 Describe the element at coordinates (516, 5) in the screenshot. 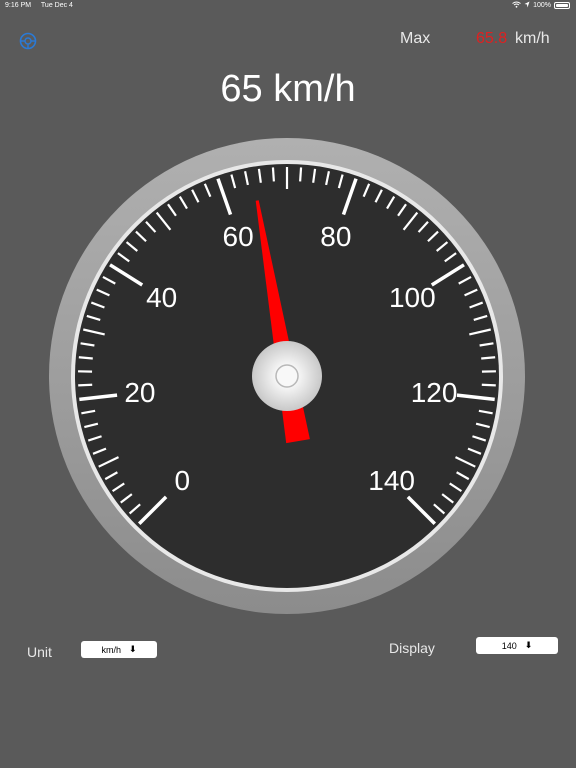

I see `wifi-icon` at that location.